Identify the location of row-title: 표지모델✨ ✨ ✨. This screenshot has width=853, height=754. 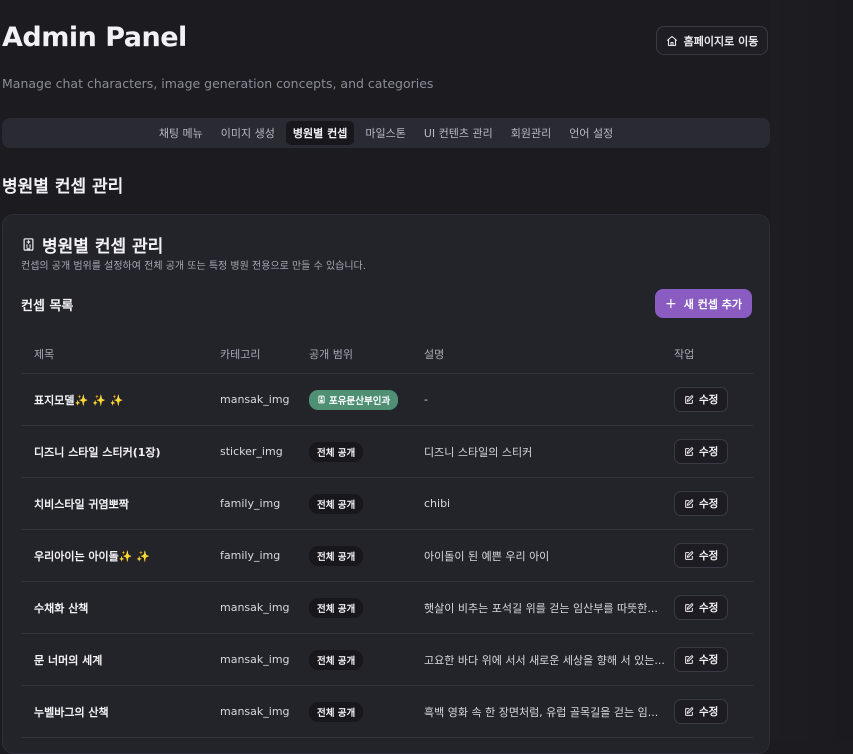
(79, 400).